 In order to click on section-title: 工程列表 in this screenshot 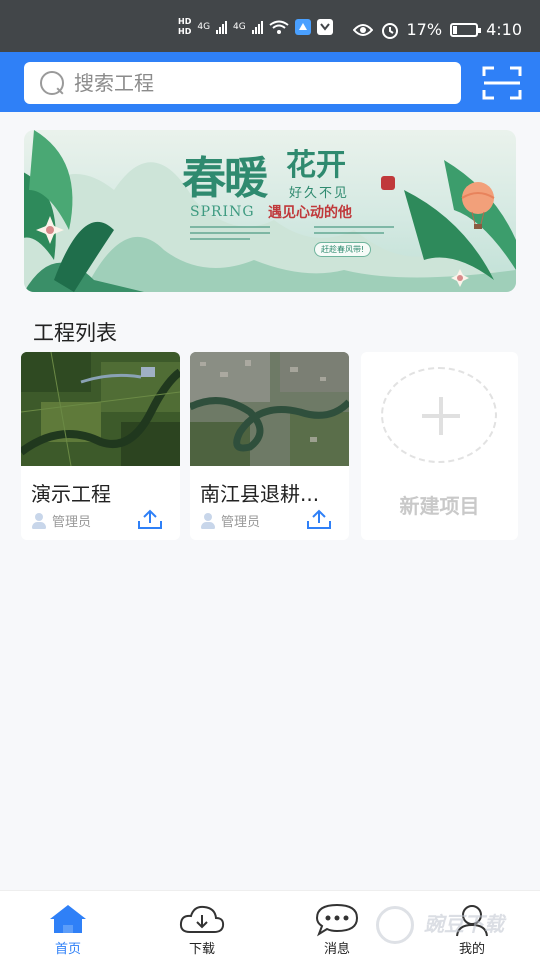, I will do `click(75, 333)`.